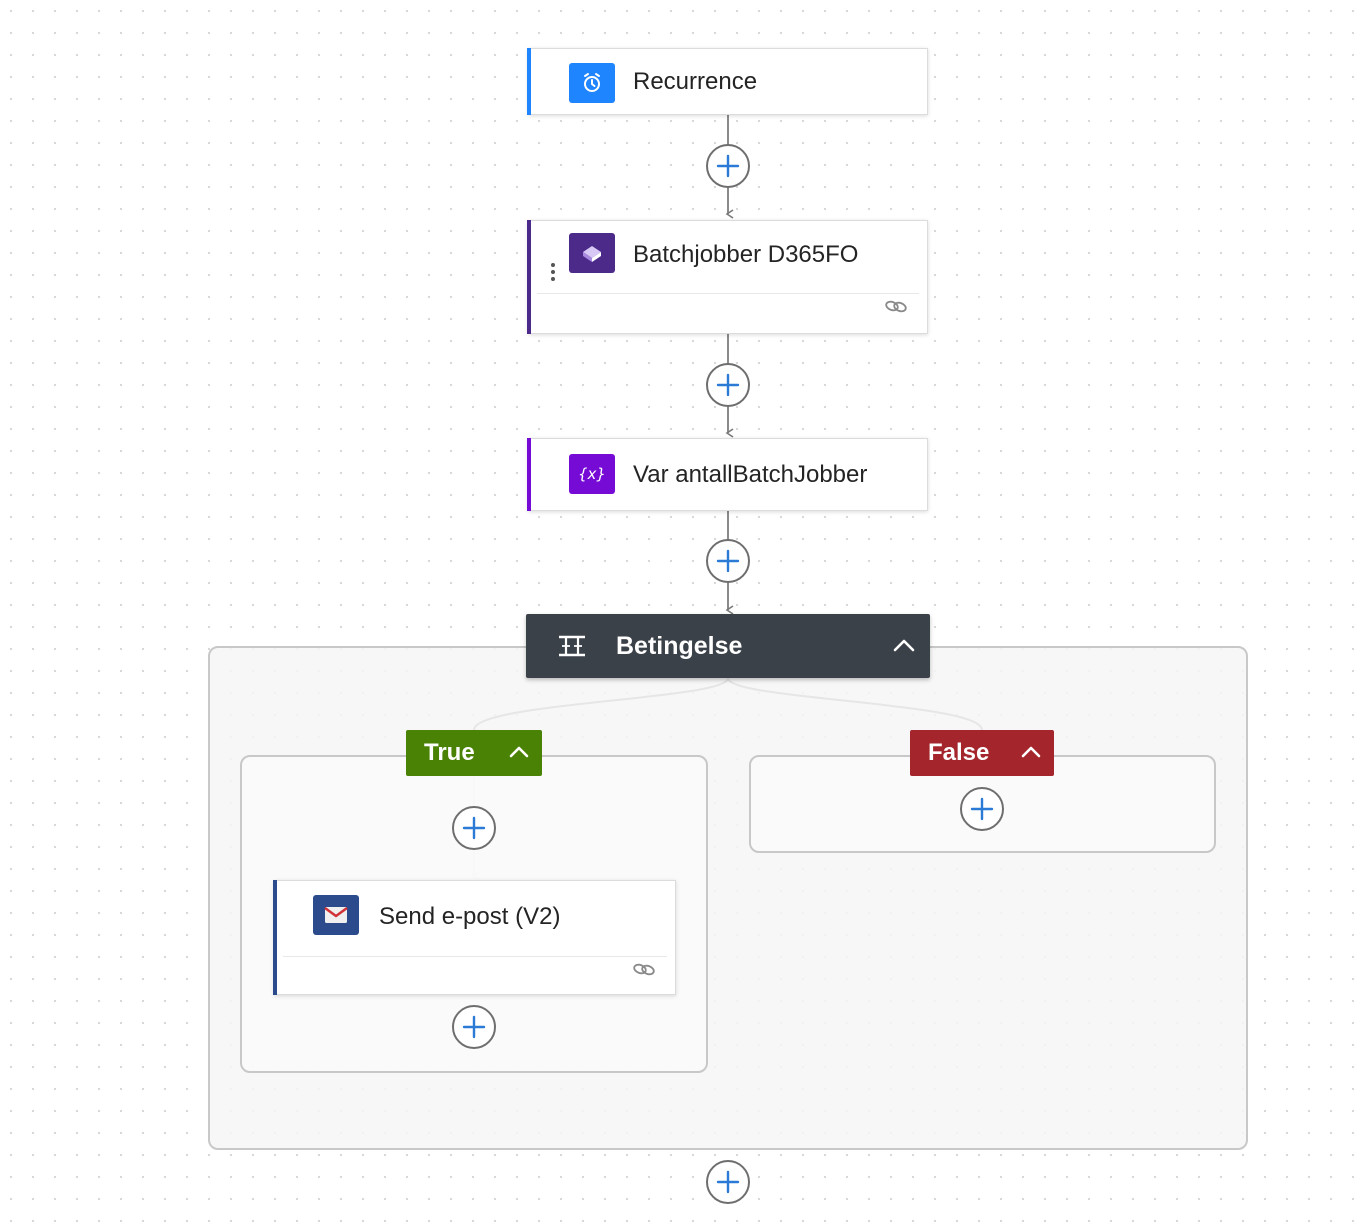 The image size is (1372, 1228). I want to click on card-title: Var antallBatchJobber, so click(750, 474).